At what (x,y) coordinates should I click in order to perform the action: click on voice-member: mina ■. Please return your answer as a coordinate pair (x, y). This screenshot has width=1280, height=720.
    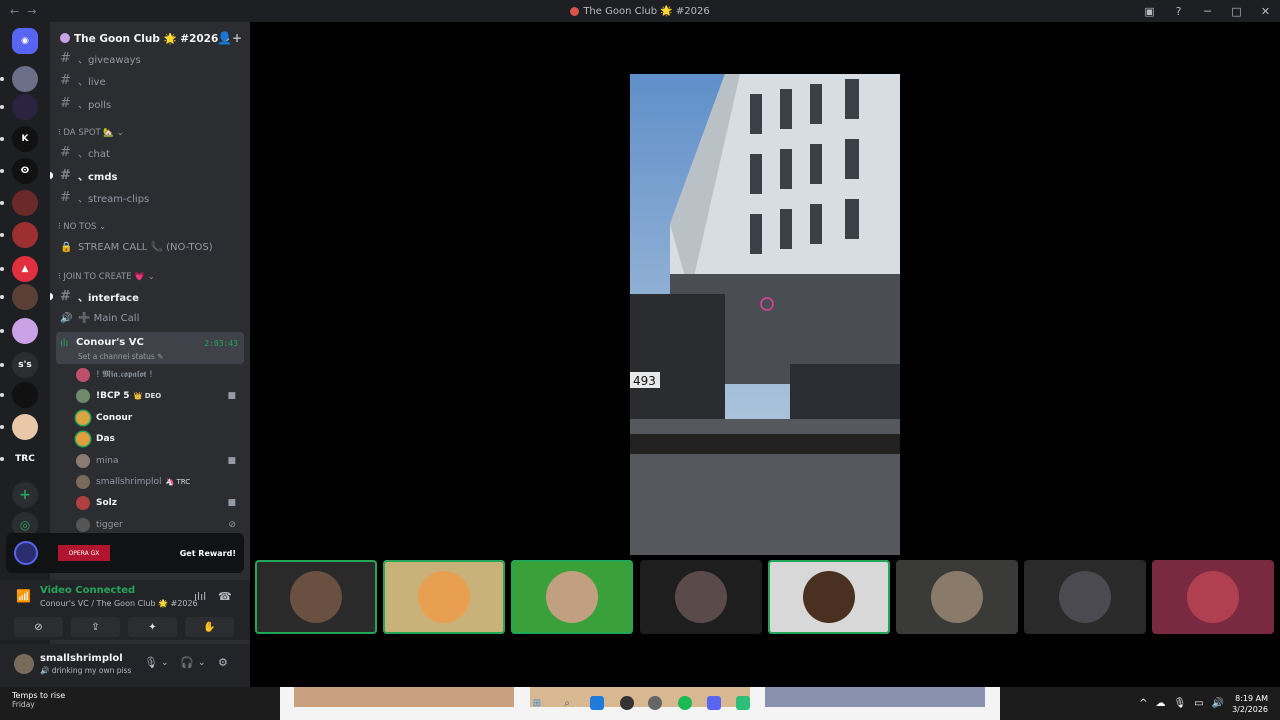
    Looking at the image, I should click on (160, 461).